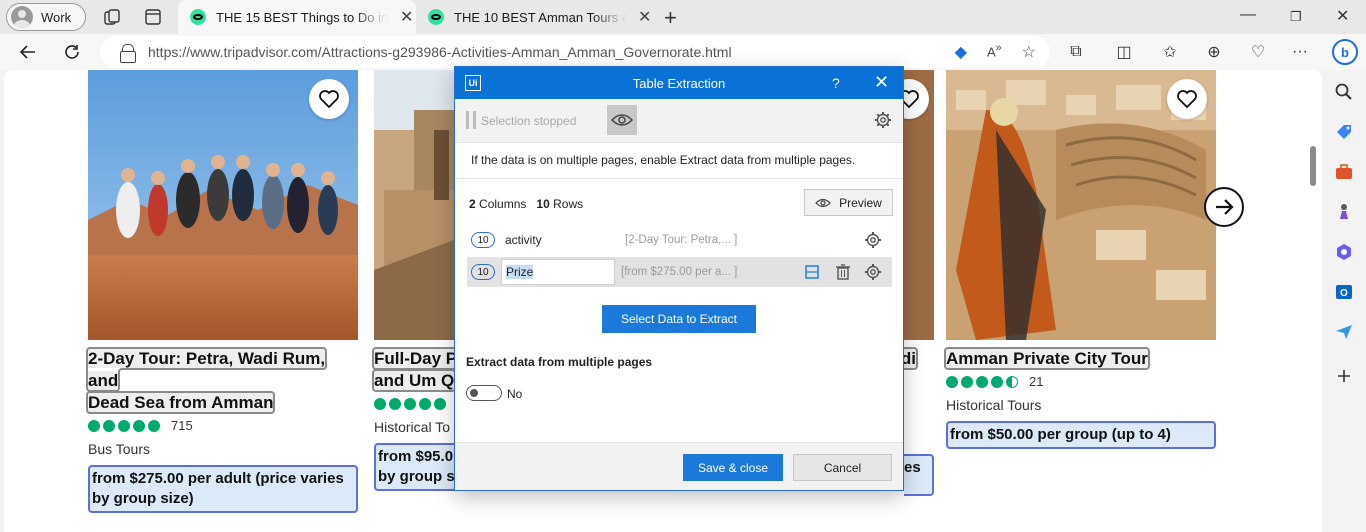  What do you see at coordinates (679, 83) in the screenshot?
I see `dialog-titlebar: Ui Table Extraction ? ✕` at bounding box center [679, 83].